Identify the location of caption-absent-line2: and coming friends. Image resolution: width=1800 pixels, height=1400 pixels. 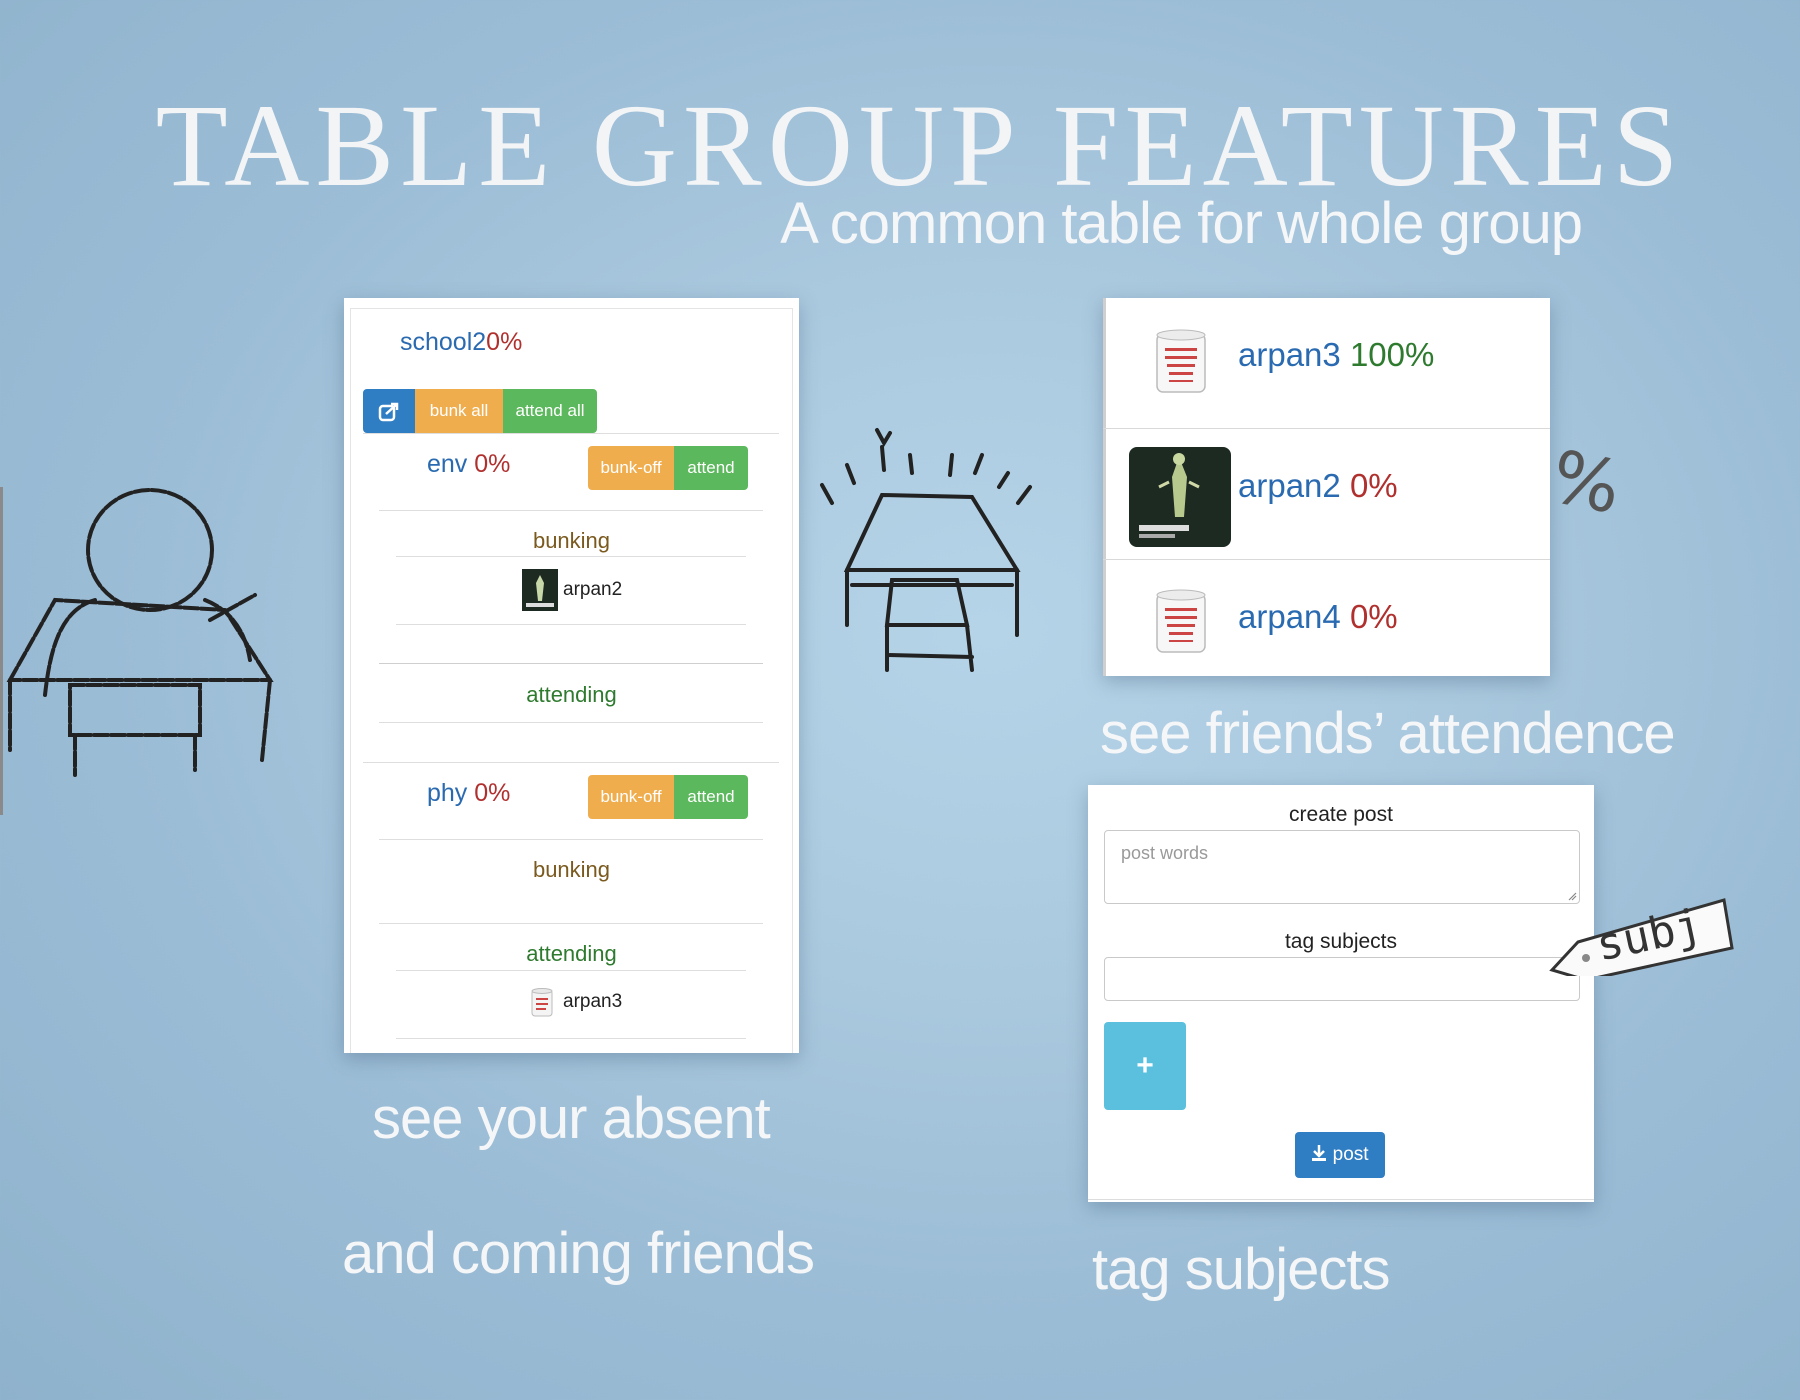
(578, 1253).